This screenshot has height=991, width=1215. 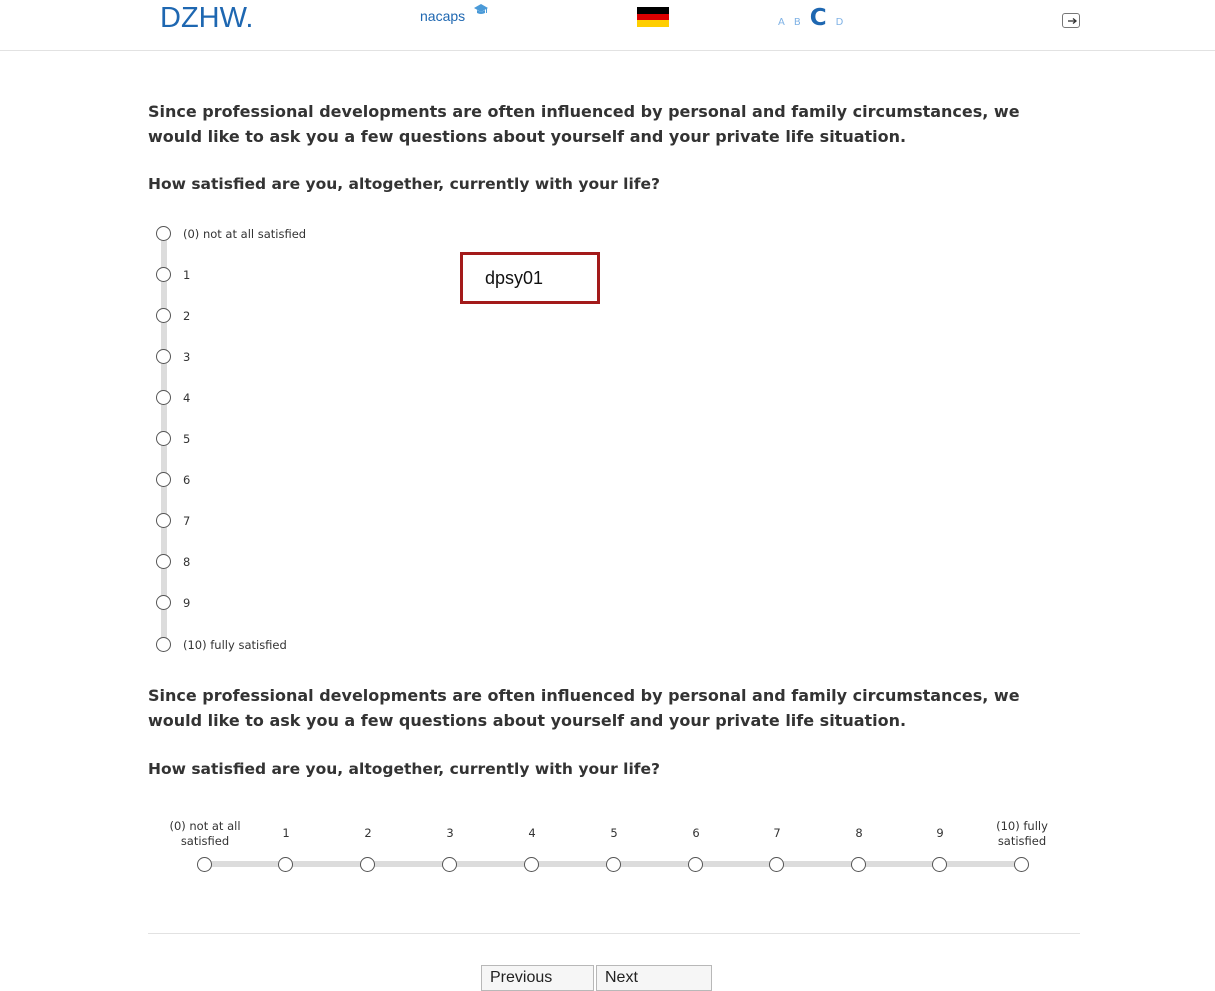 I want to click on nacaps-logo: nacaps, so click(x=442, y=16).